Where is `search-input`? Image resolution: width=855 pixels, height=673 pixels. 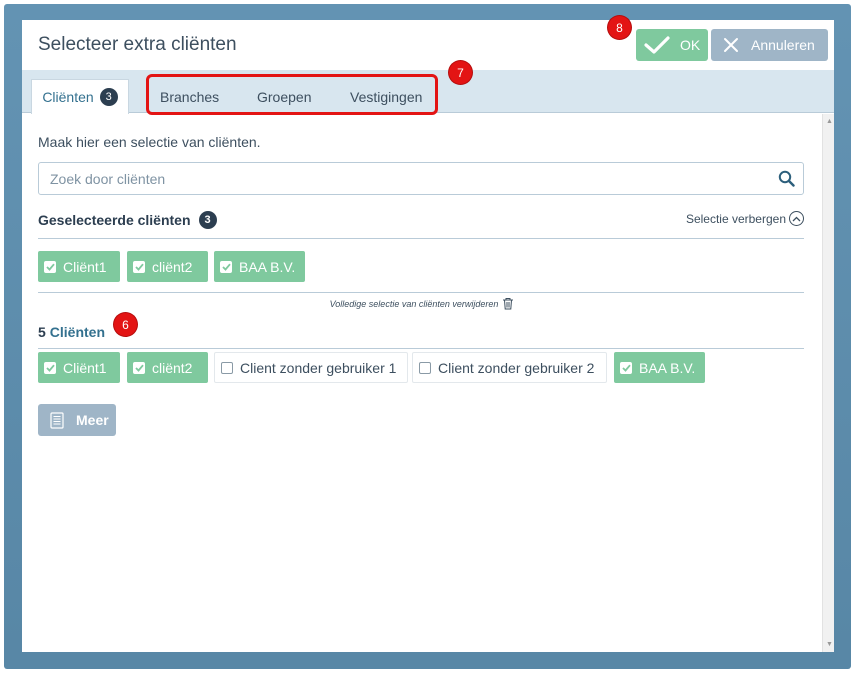
search-input is located at coordinates (399, 178).